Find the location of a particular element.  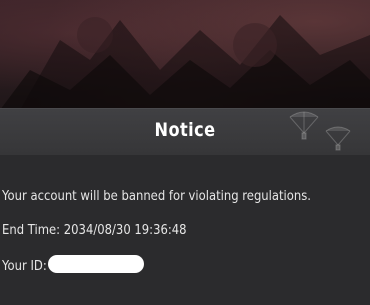

end-time-value: 2034/08/30 19:36:48 is located at coordinates (125, 230).